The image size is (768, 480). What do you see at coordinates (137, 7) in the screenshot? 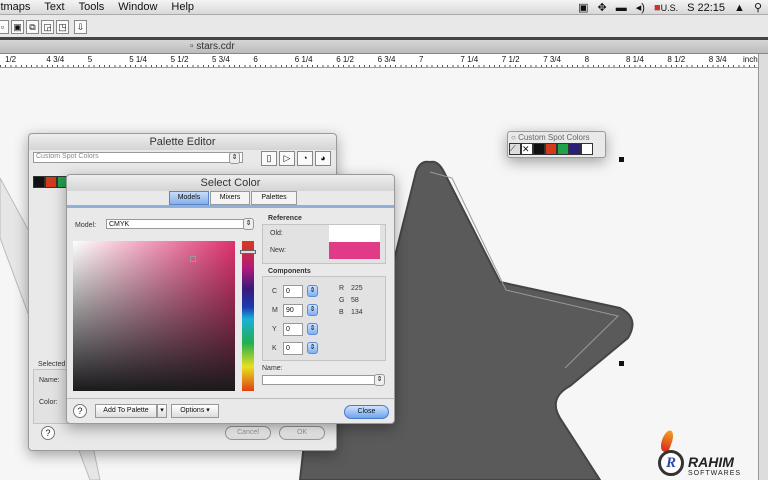
I see `menu-window: Window` at bounding box center [137, 7].